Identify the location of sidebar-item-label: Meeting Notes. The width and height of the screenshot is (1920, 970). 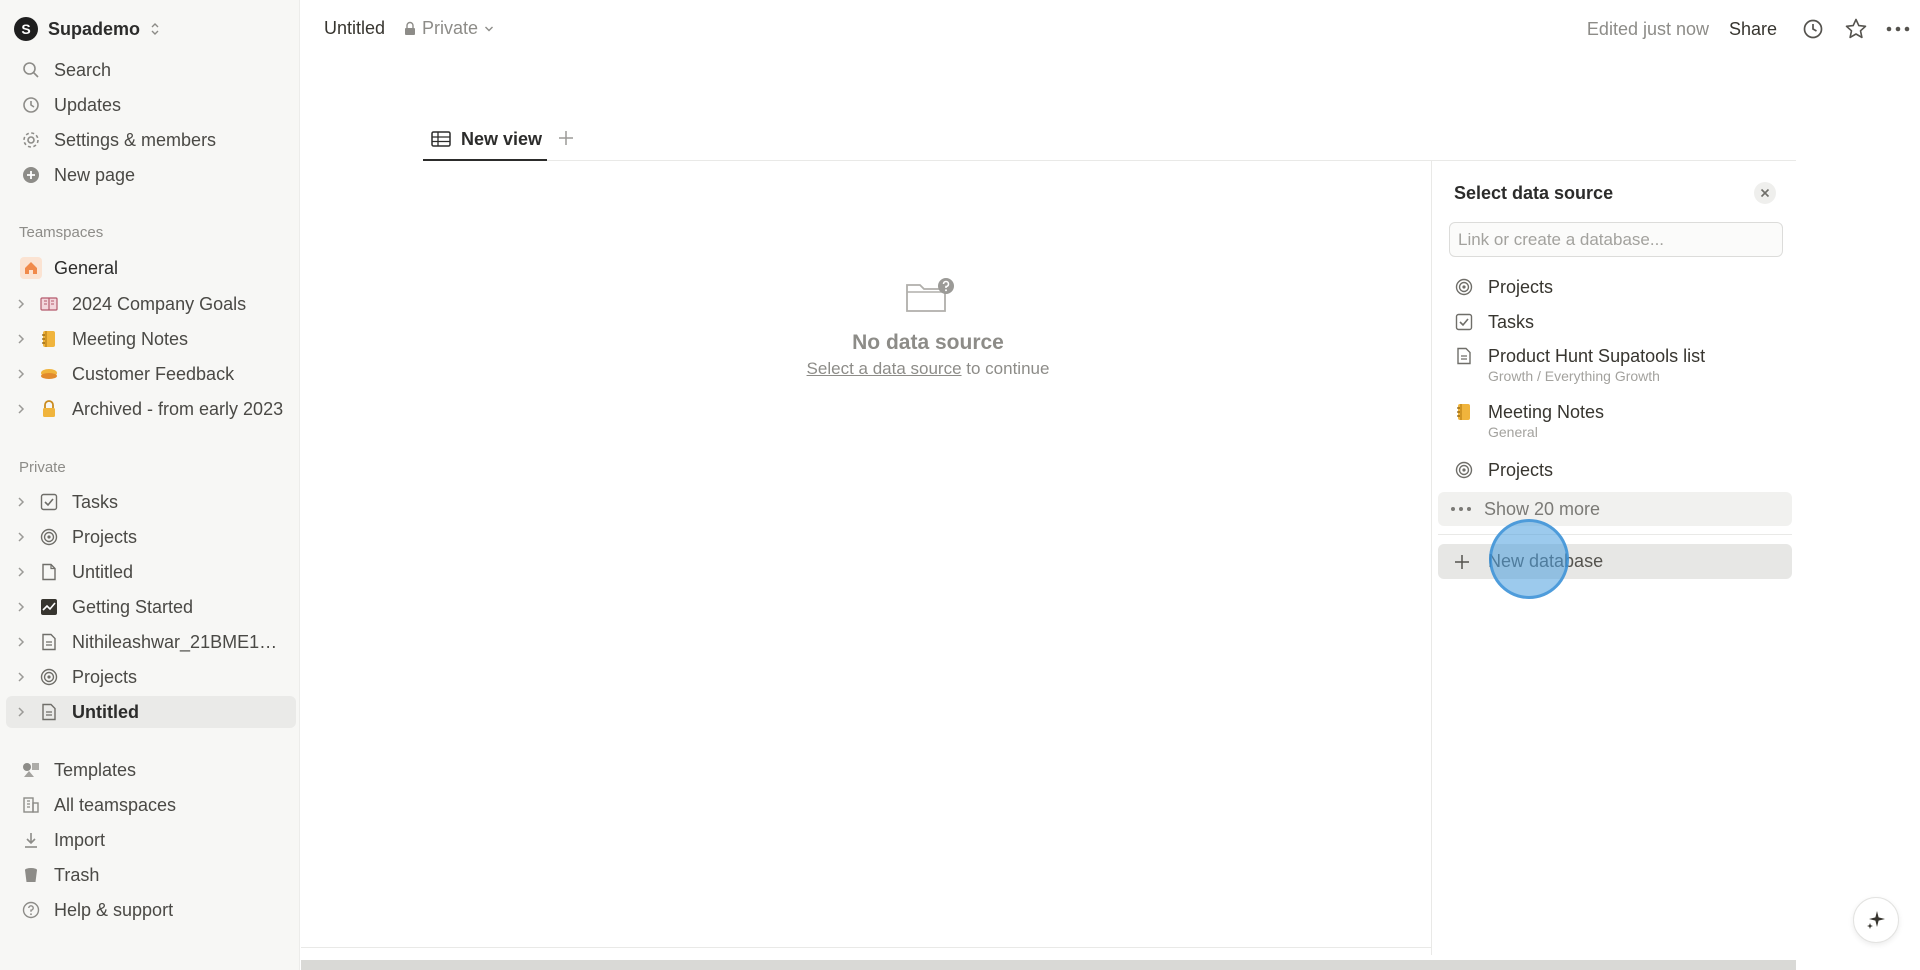
(130, 338).